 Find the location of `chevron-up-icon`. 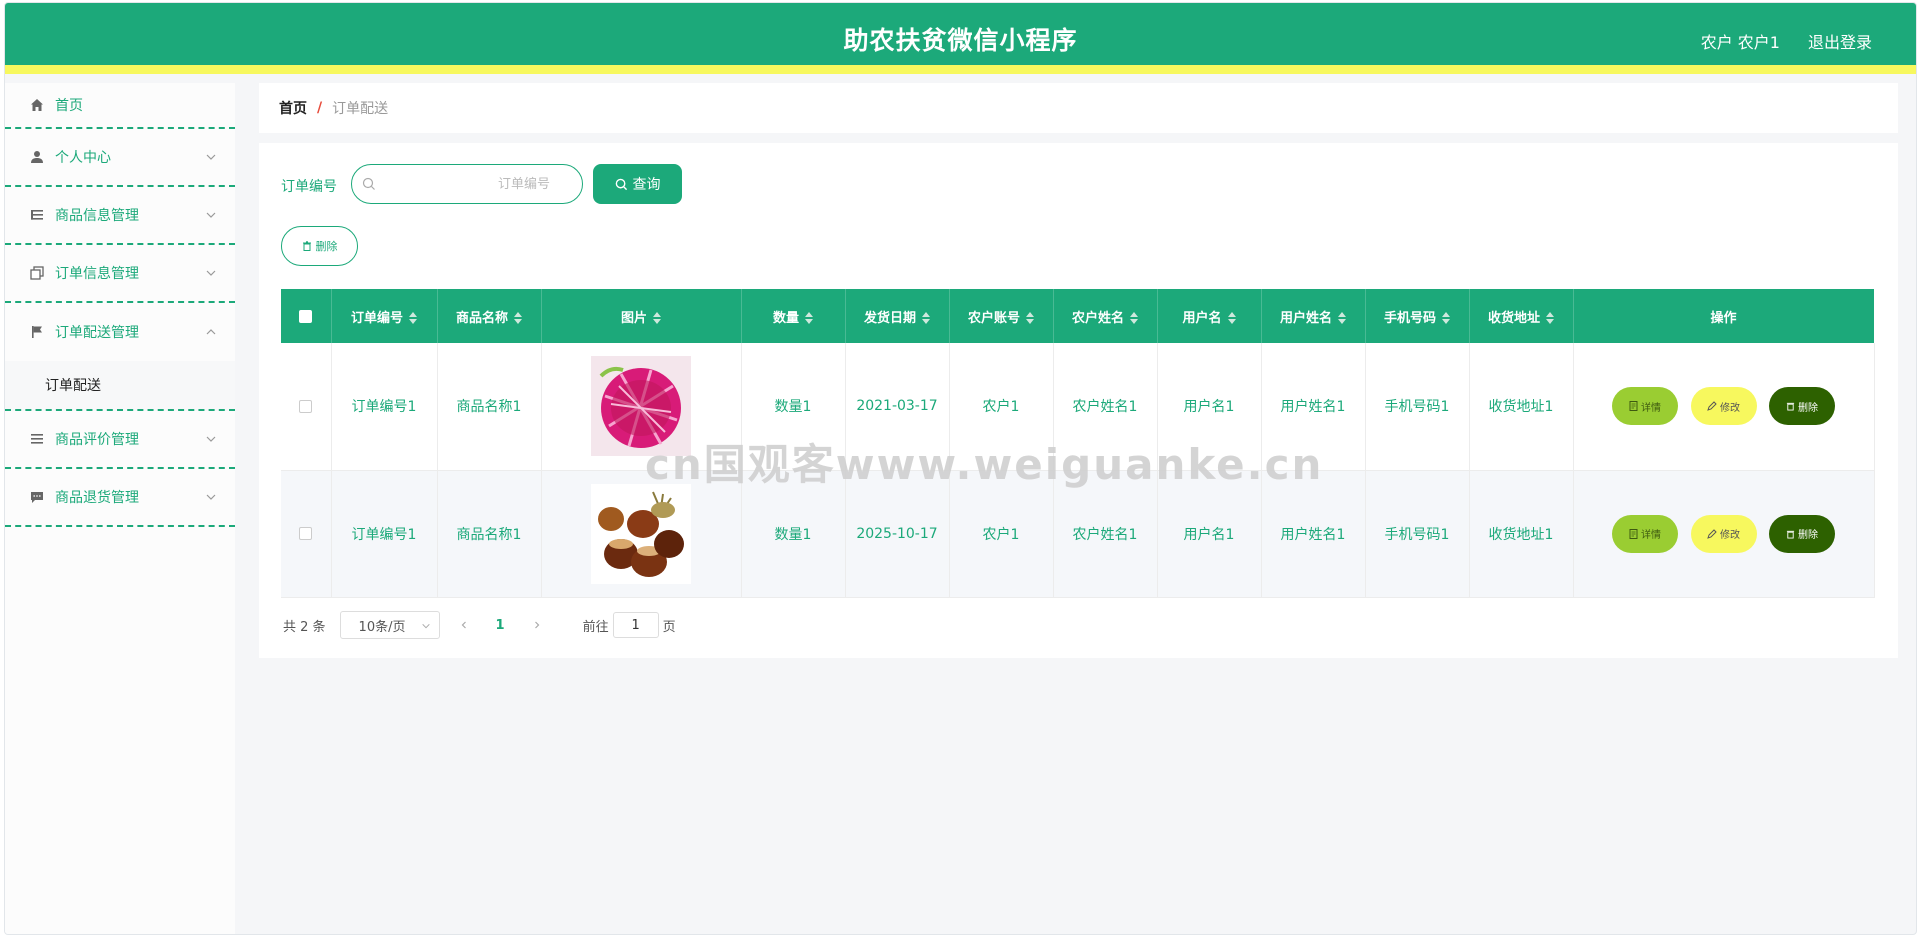

chevron-up-icon is located at coordinates (211, 332).